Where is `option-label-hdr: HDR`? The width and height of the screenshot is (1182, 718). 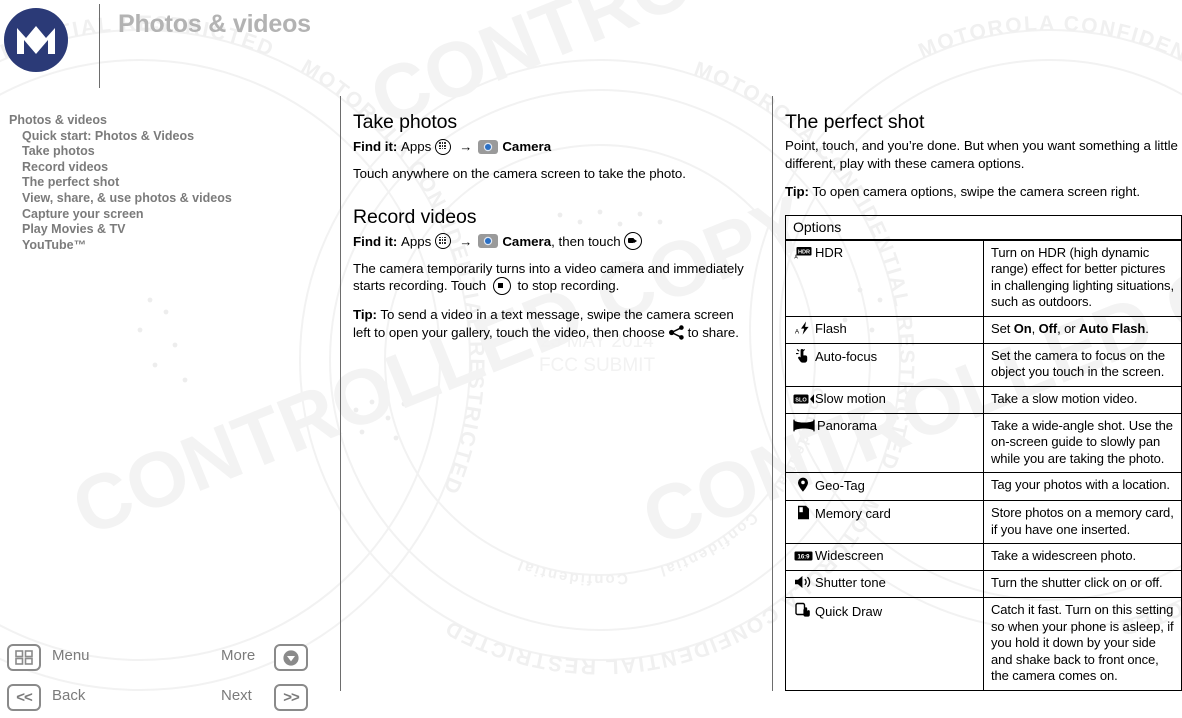 option-label-hdr: HDR is located at coordinates (829, 252).